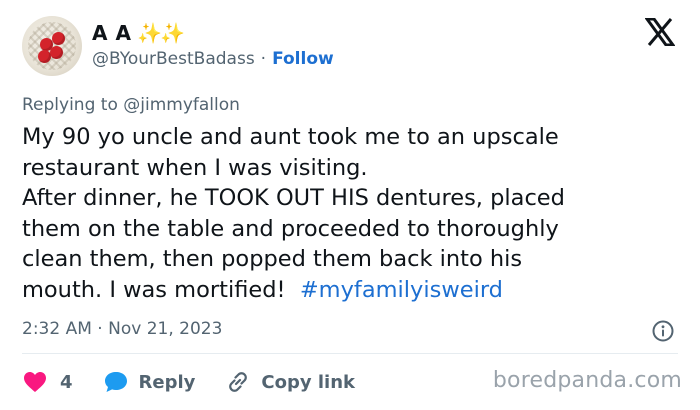 The image size is (700, 410). I want to click on hashtag-link: #myfamilyisweird, so click(401, 290).